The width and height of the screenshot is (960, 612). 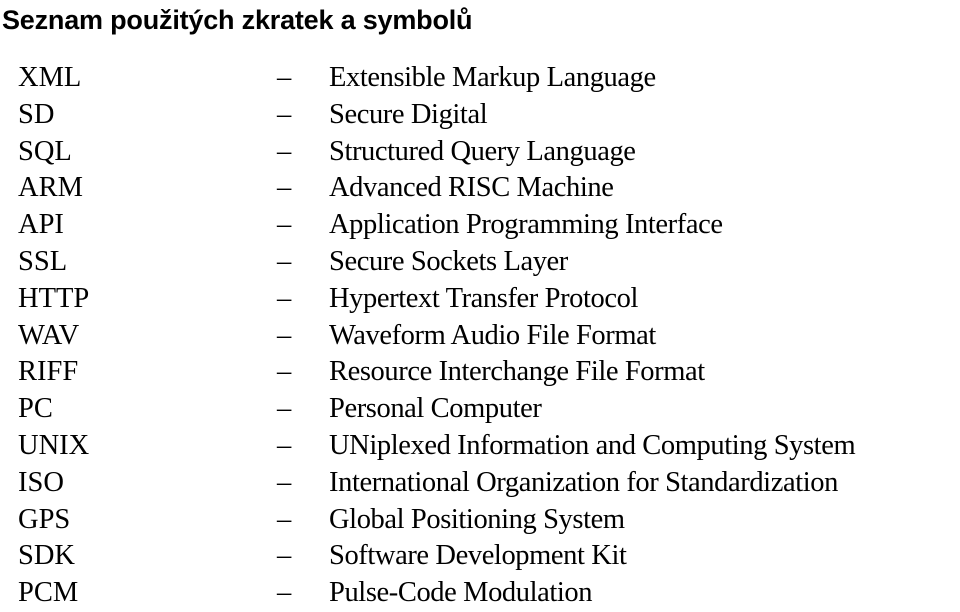 I want to click on abbreviation: PCM, so click(x=48, y=593).